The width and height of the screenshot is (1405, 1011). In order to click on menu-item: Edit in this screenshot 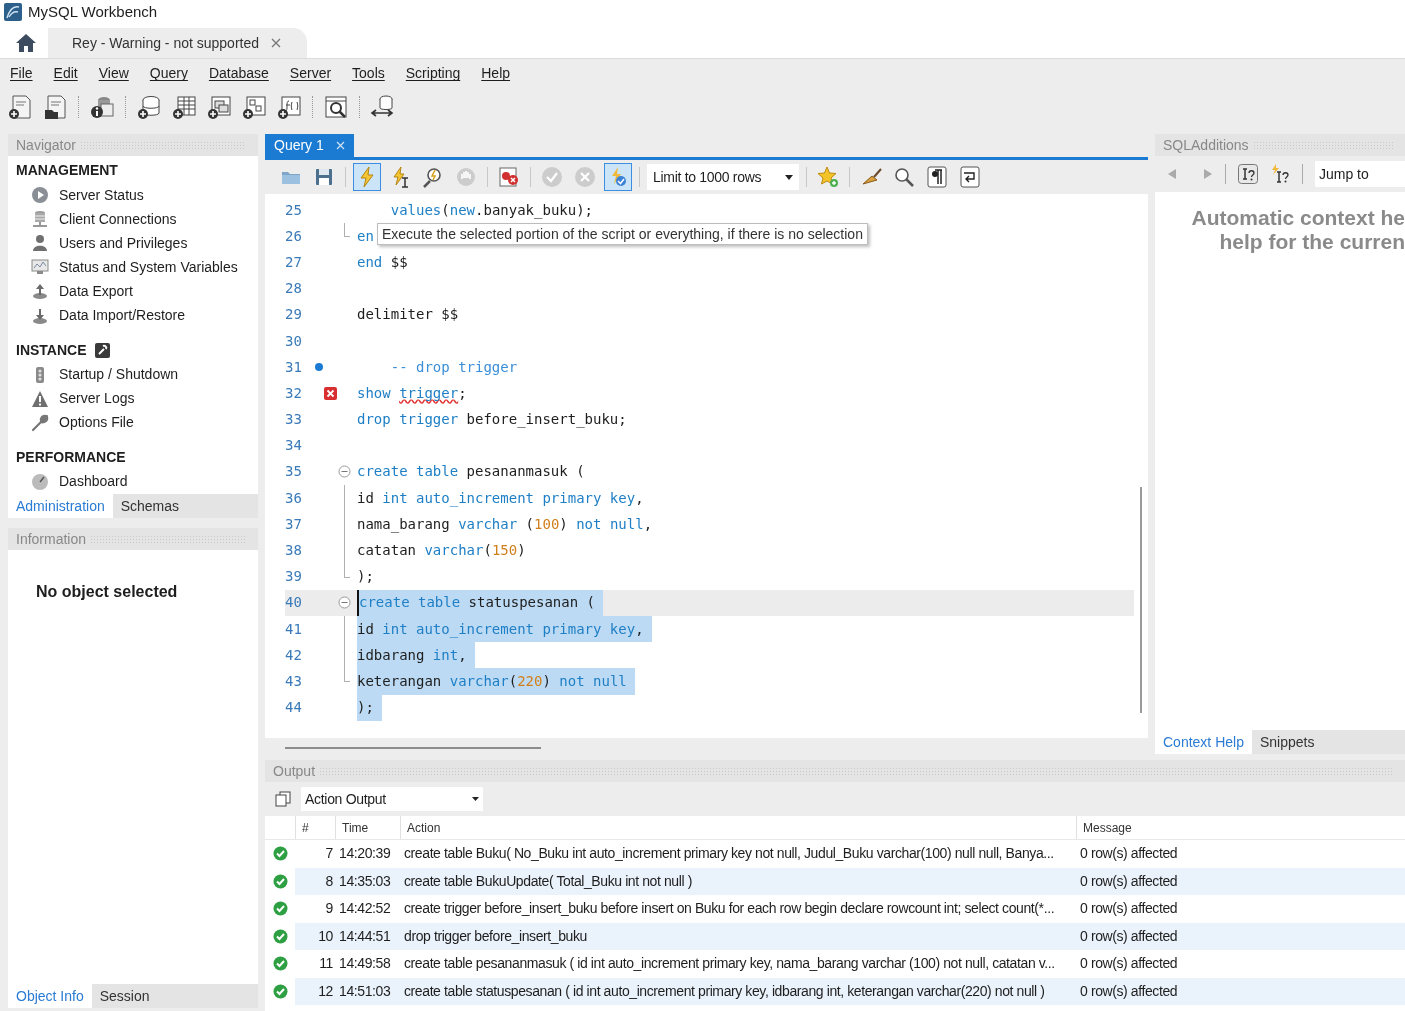, I will do `click(65, 73)`.